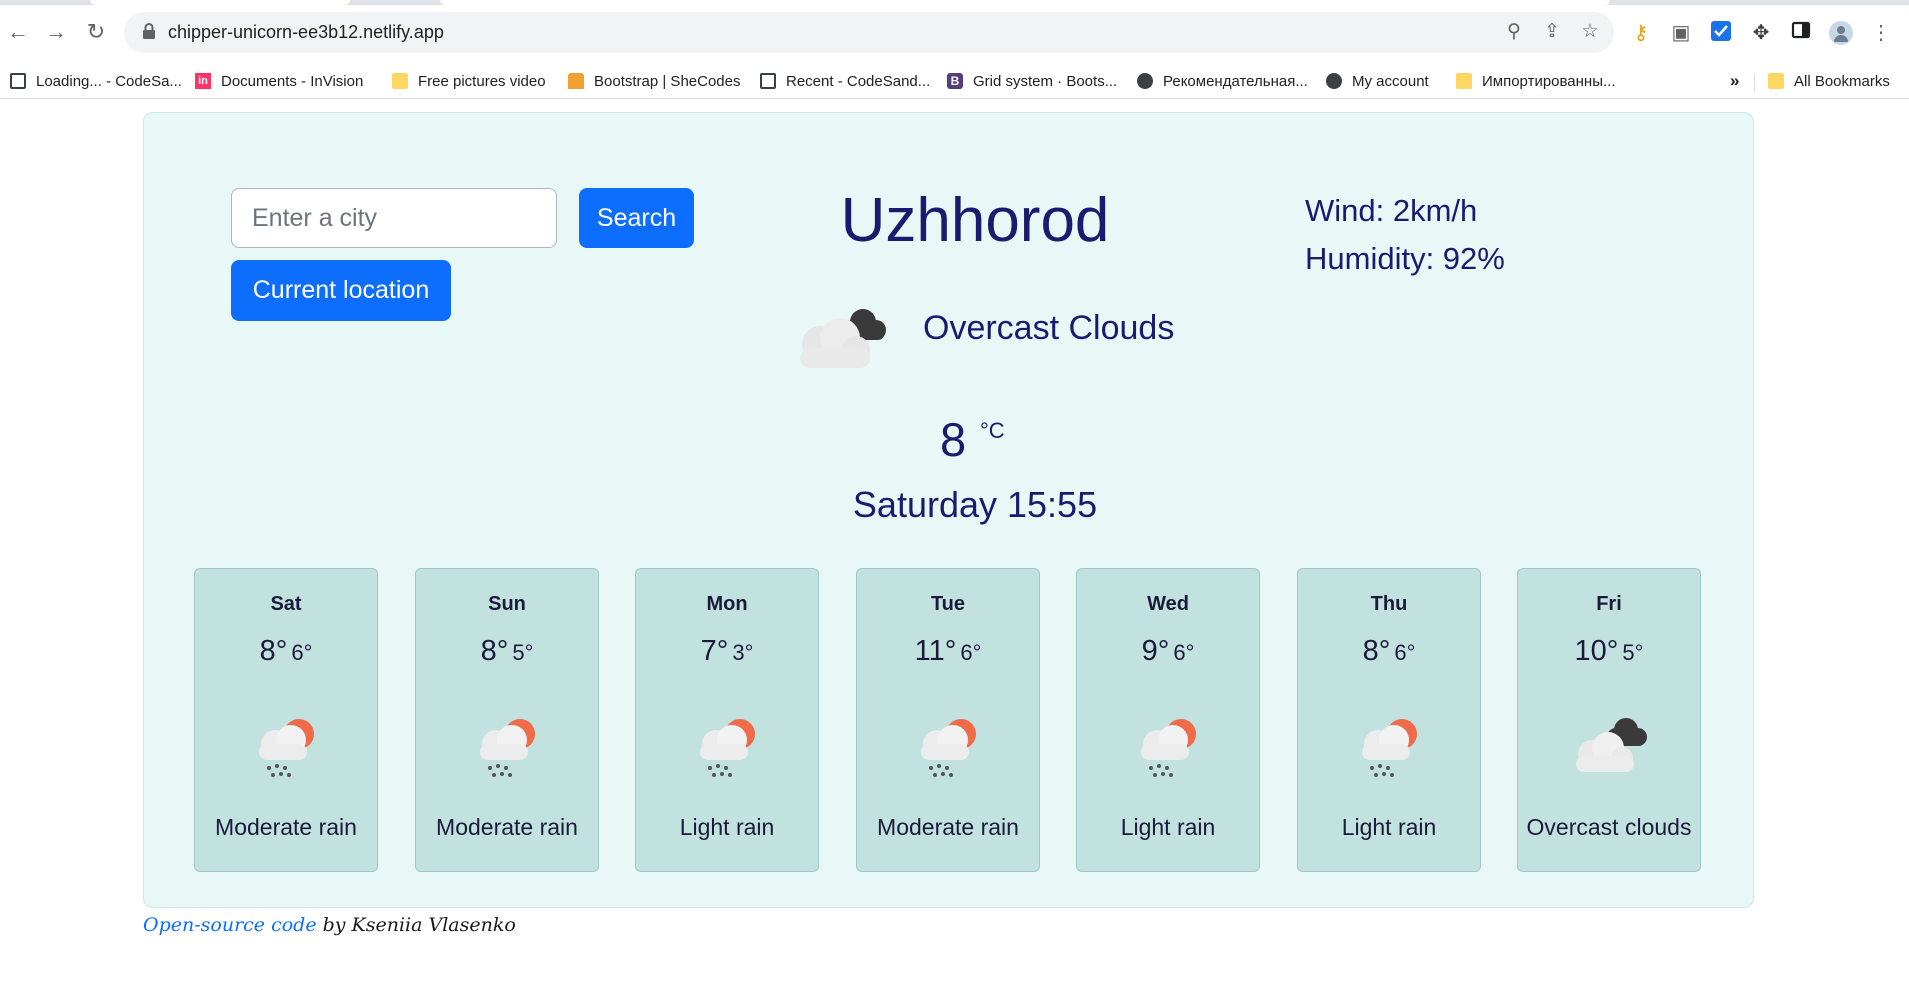 This screenshot has width=1909, height=993. What do you see at coordinates (975, 220) in the screenshot?
I see `city-name: Uzhhorod` at bounding box center [975, 220].